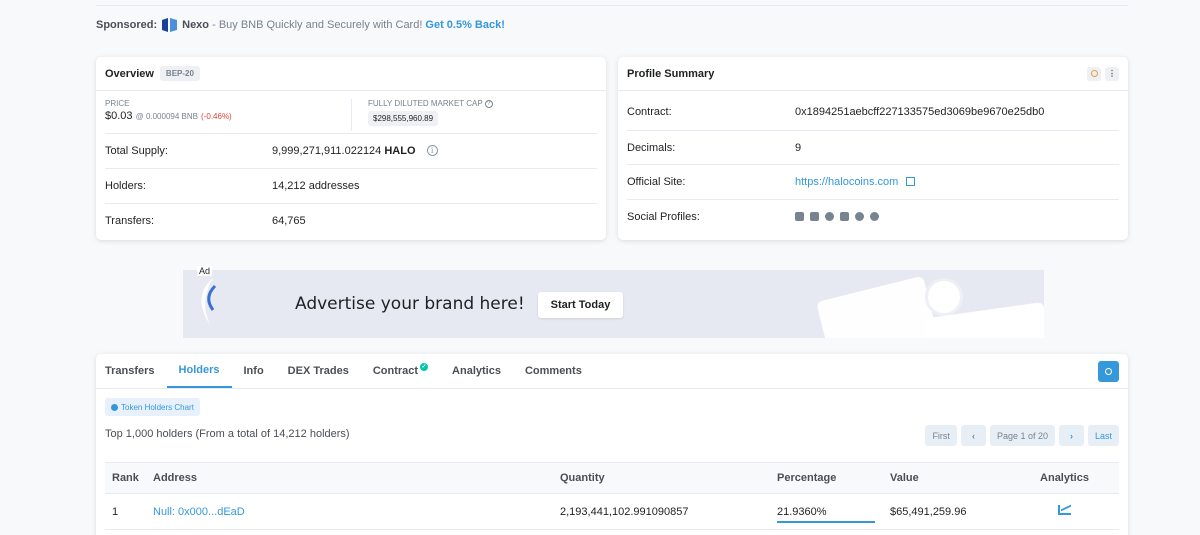 Image resolution: width=1200 pixels, height=535 pixels. What do you see at coordinates (656, 181) in the screenshot?
I see `official-site-label: Official Site:` at bounding box center [656, 181].